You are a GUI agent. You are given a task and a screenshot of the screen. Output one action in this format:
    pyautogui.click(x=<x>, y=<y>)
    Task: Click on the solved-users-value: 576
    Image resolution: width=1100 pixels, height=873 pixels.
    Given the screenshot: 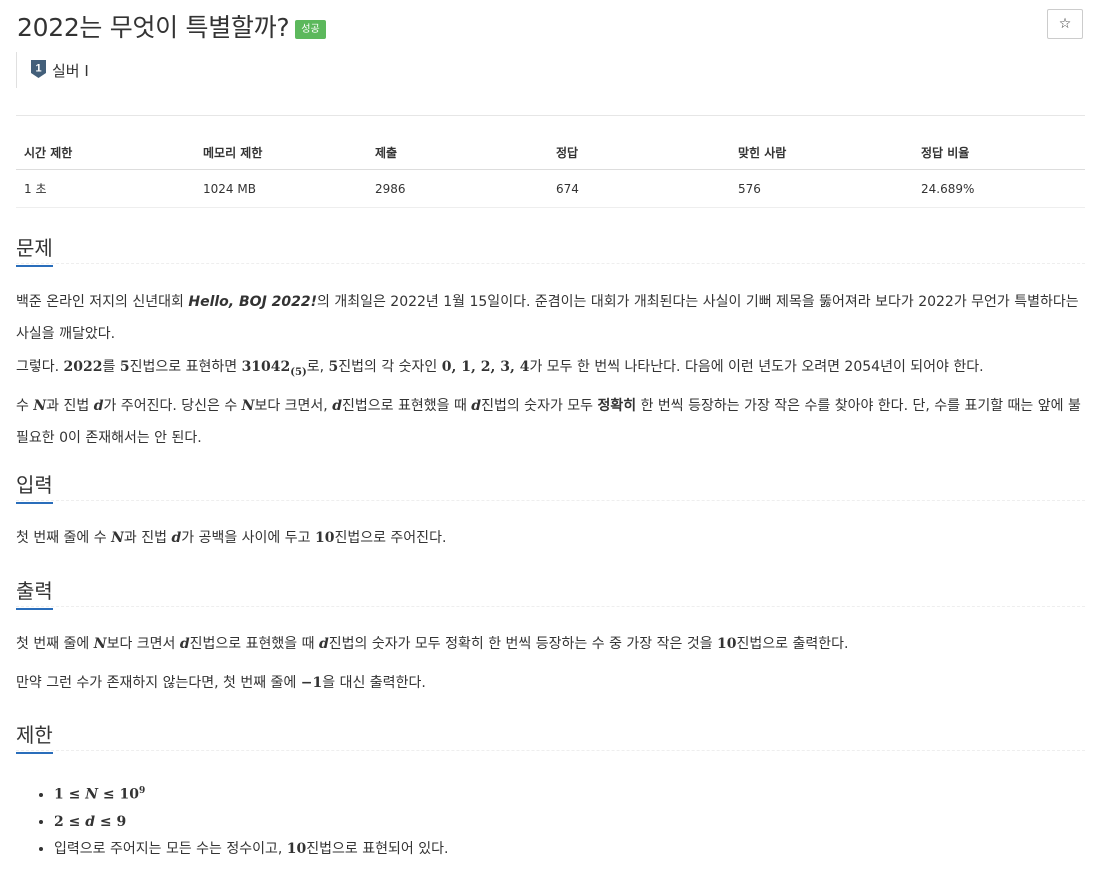 What is the action you would take?
    pyautogui.click(x=821, y=188)
    